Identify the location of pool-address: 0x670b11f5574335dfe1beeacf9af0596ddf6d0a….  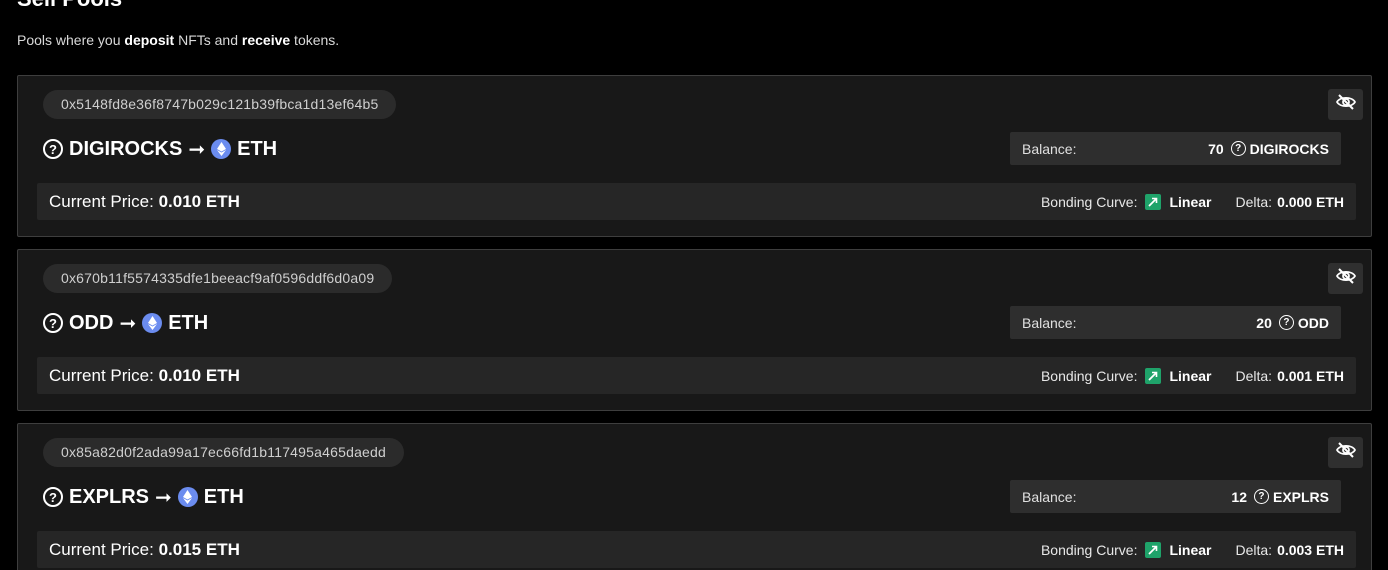
(218, 278).